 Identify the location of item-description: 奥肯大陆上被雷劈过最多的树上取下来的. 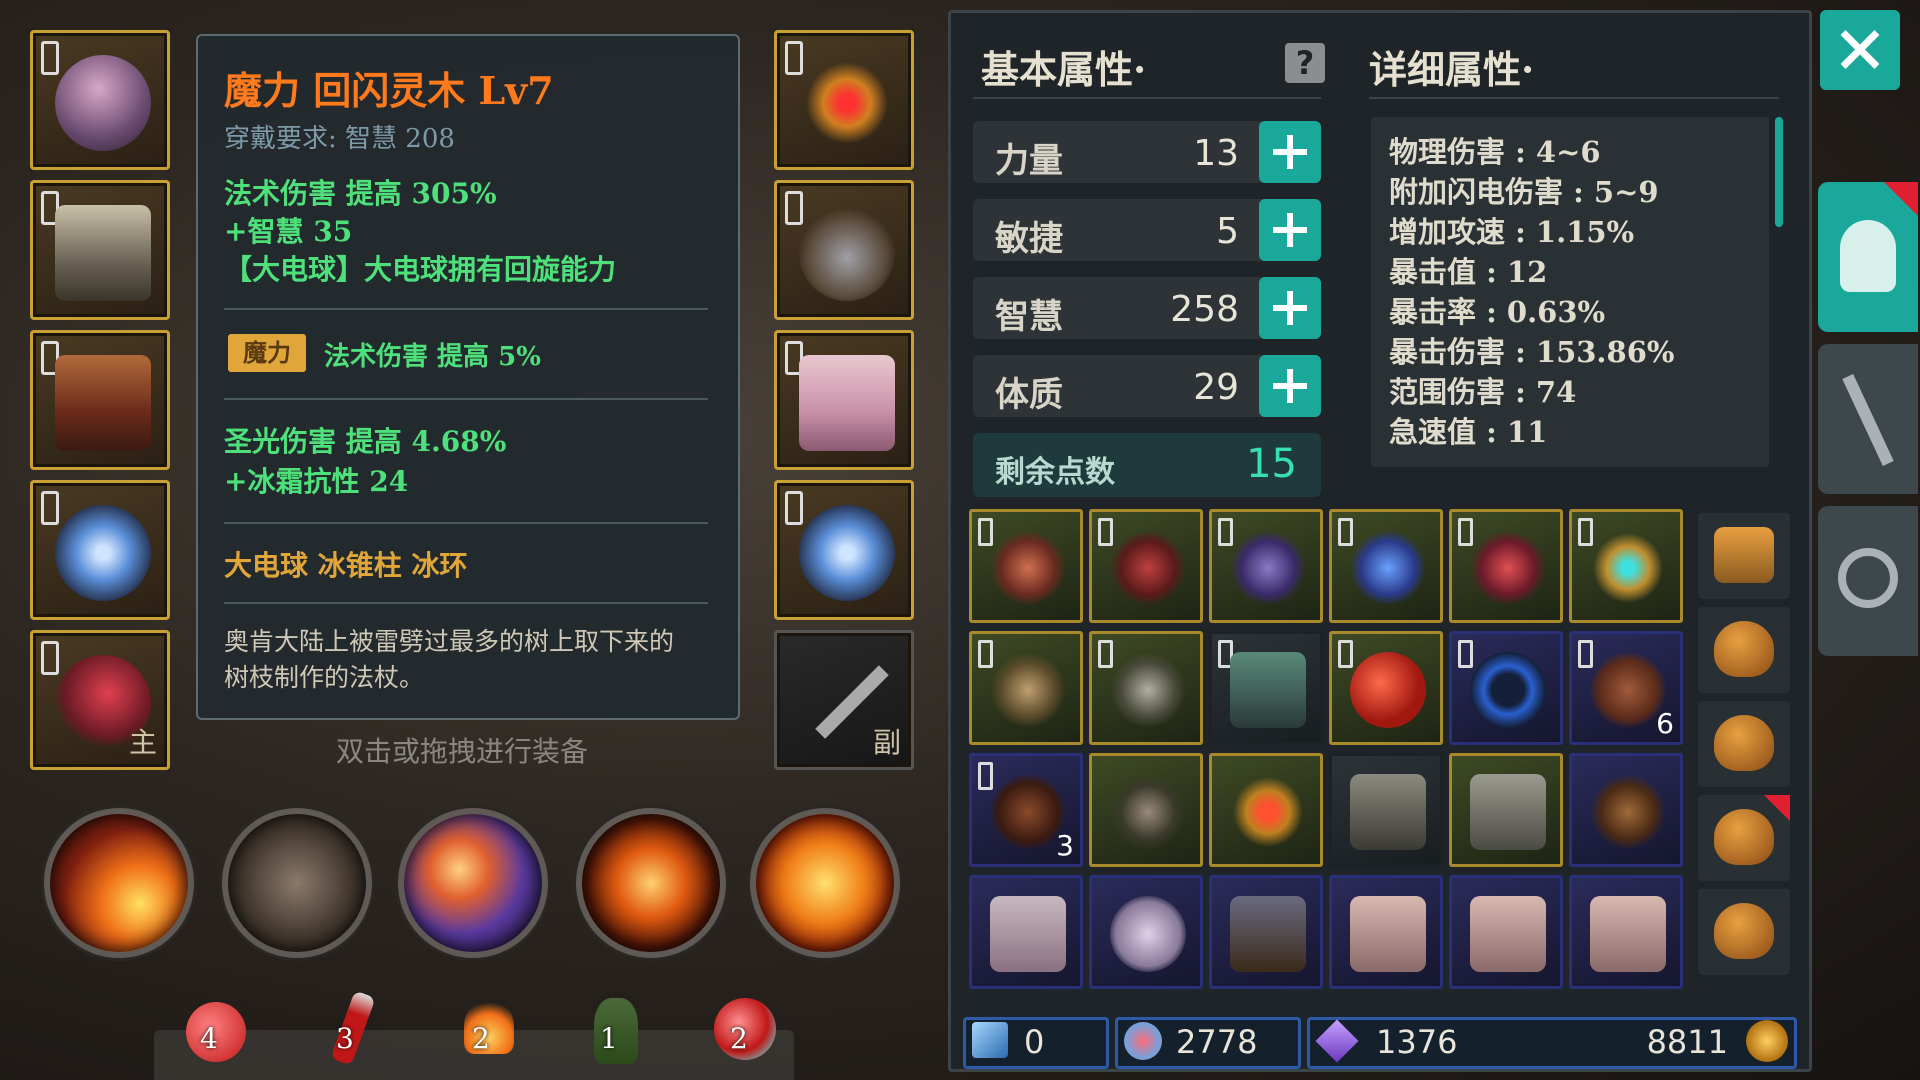
(449, 641).